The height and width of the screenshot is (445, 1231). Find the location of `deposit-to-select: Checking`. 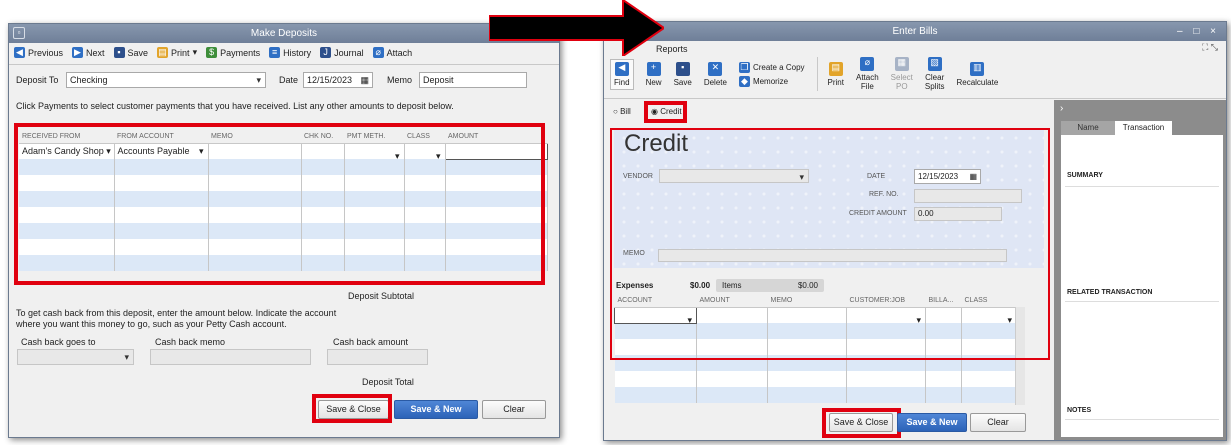

deposit-to-select: Checking is located at coordinates (166, 80).